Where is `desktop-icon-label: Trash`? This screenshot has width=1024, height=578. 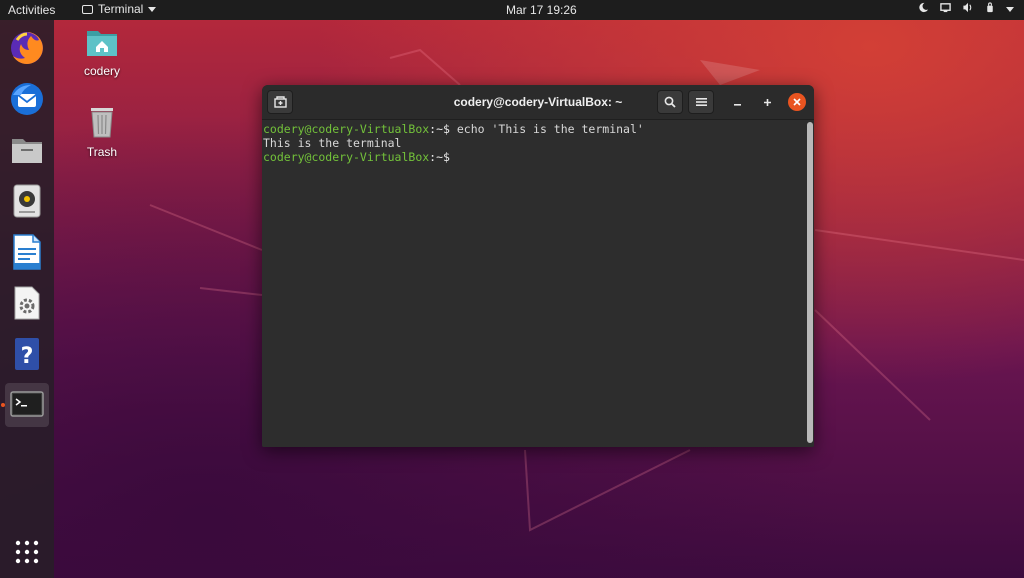 desktop-icon-label: Trash is located at coordinates (102, 152).